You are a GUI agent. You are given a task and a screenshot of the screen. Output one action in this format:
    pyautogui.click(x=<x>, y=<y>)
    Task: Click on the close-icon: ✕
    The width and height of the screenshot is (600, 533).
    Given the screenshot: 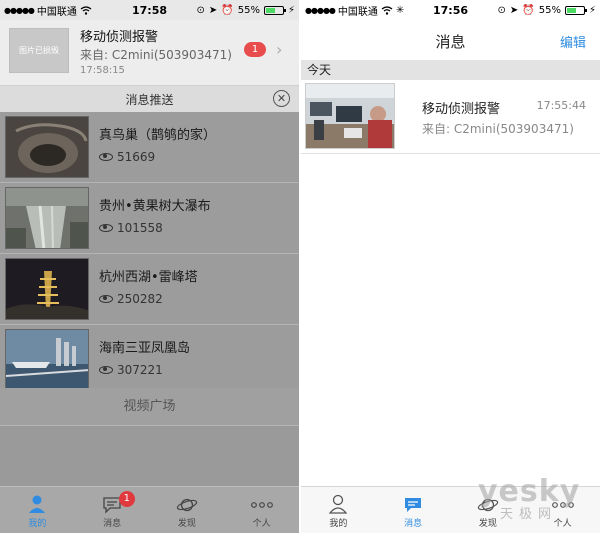 What is the action you would take?
    pyautogui.click(x=281, y=98)
    